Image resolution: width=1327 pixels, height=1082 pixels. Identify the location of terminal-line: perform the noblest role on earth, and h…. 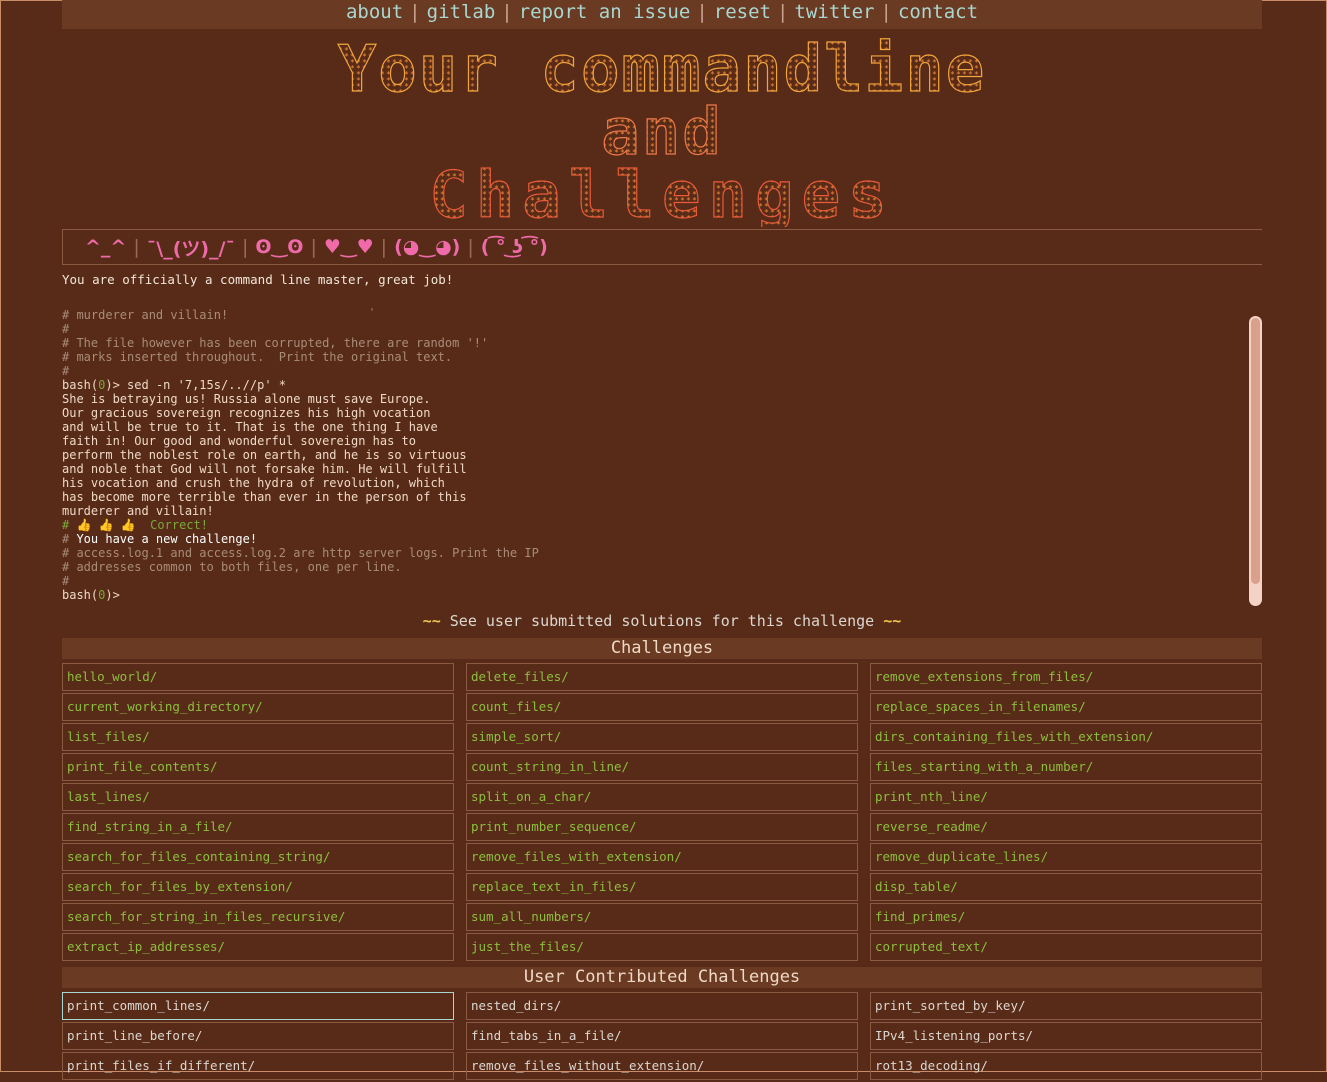
(662, 455).